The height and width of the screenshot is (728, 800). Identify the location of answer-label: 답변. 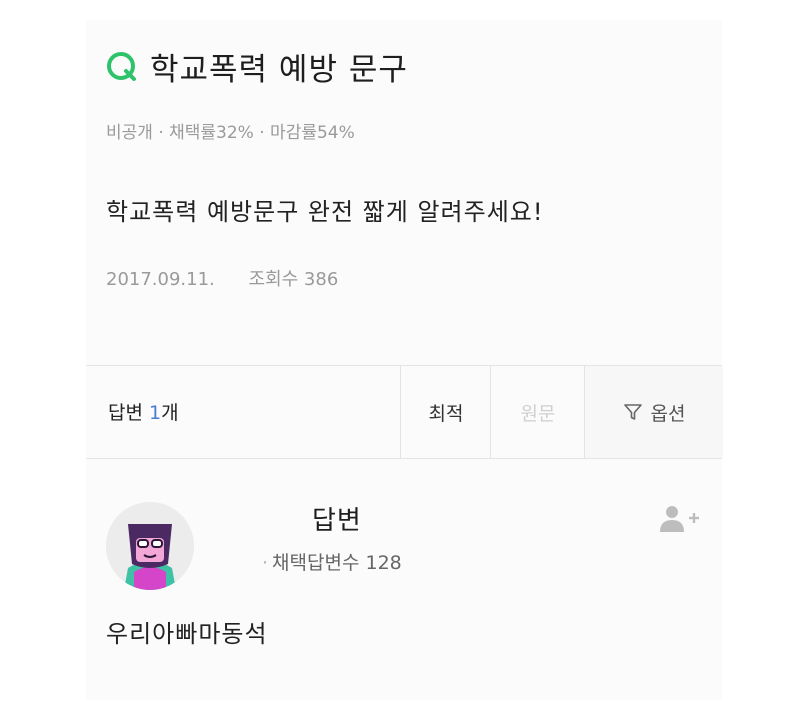
(125, 413).